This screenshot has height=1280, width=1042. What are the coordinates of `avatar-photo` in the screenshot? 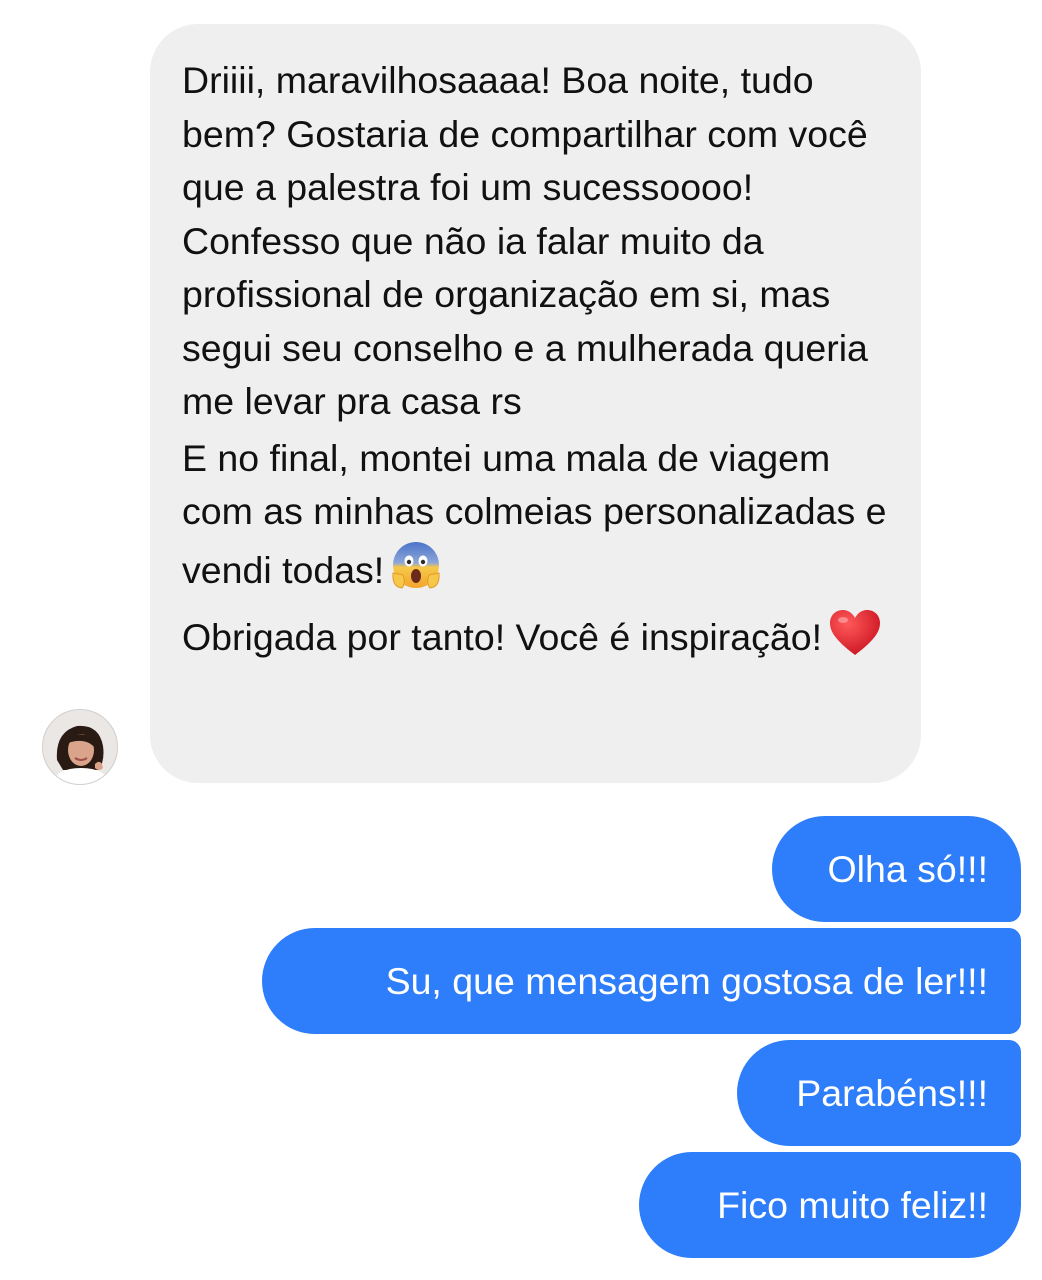 It's located at (80, 747).